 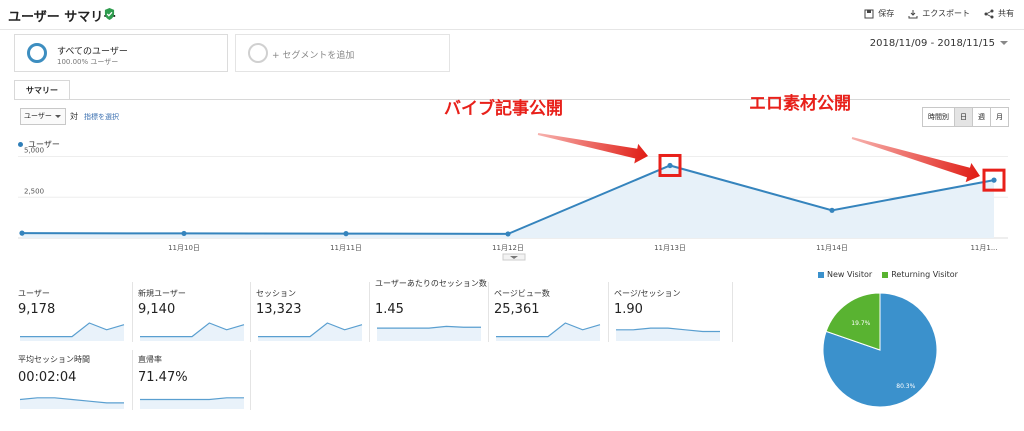 What do you see at coordinates (54, 359) in the screenshot?
I see `metric-label: 平均セッション時間` at bounding box center [54, 359].